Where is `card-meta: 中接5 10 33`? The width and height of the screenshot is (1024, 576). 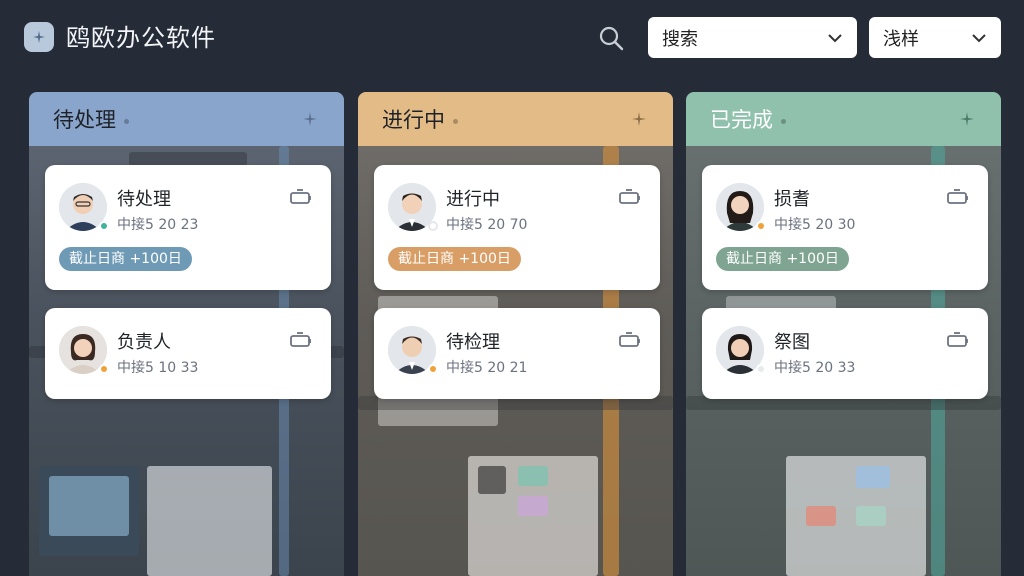
card-meta: 中接5 10 33 is located at coordinates (158, 368).